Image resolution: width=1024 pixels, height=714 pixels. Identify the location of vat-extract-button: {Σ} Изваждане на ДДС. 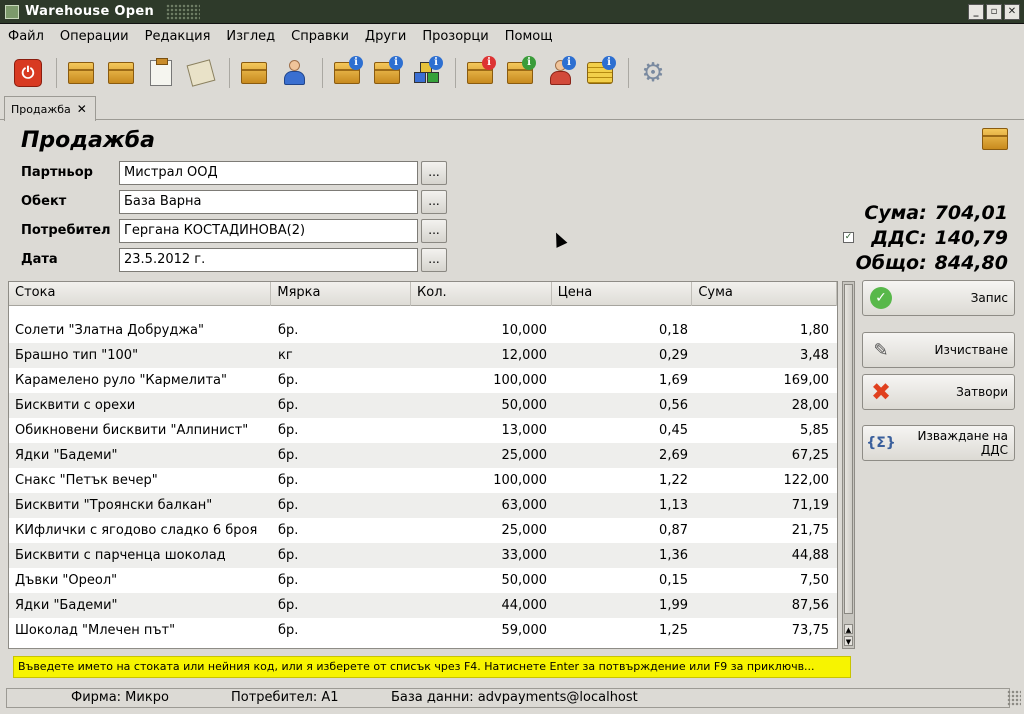
(938, 443).